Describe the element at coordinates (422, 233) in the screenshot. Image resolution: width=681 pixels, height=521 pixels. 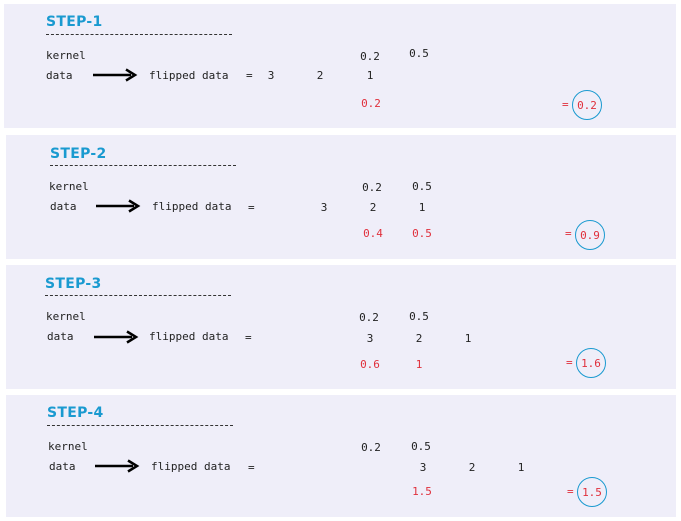
I see `product-value: 0.5` at that location.